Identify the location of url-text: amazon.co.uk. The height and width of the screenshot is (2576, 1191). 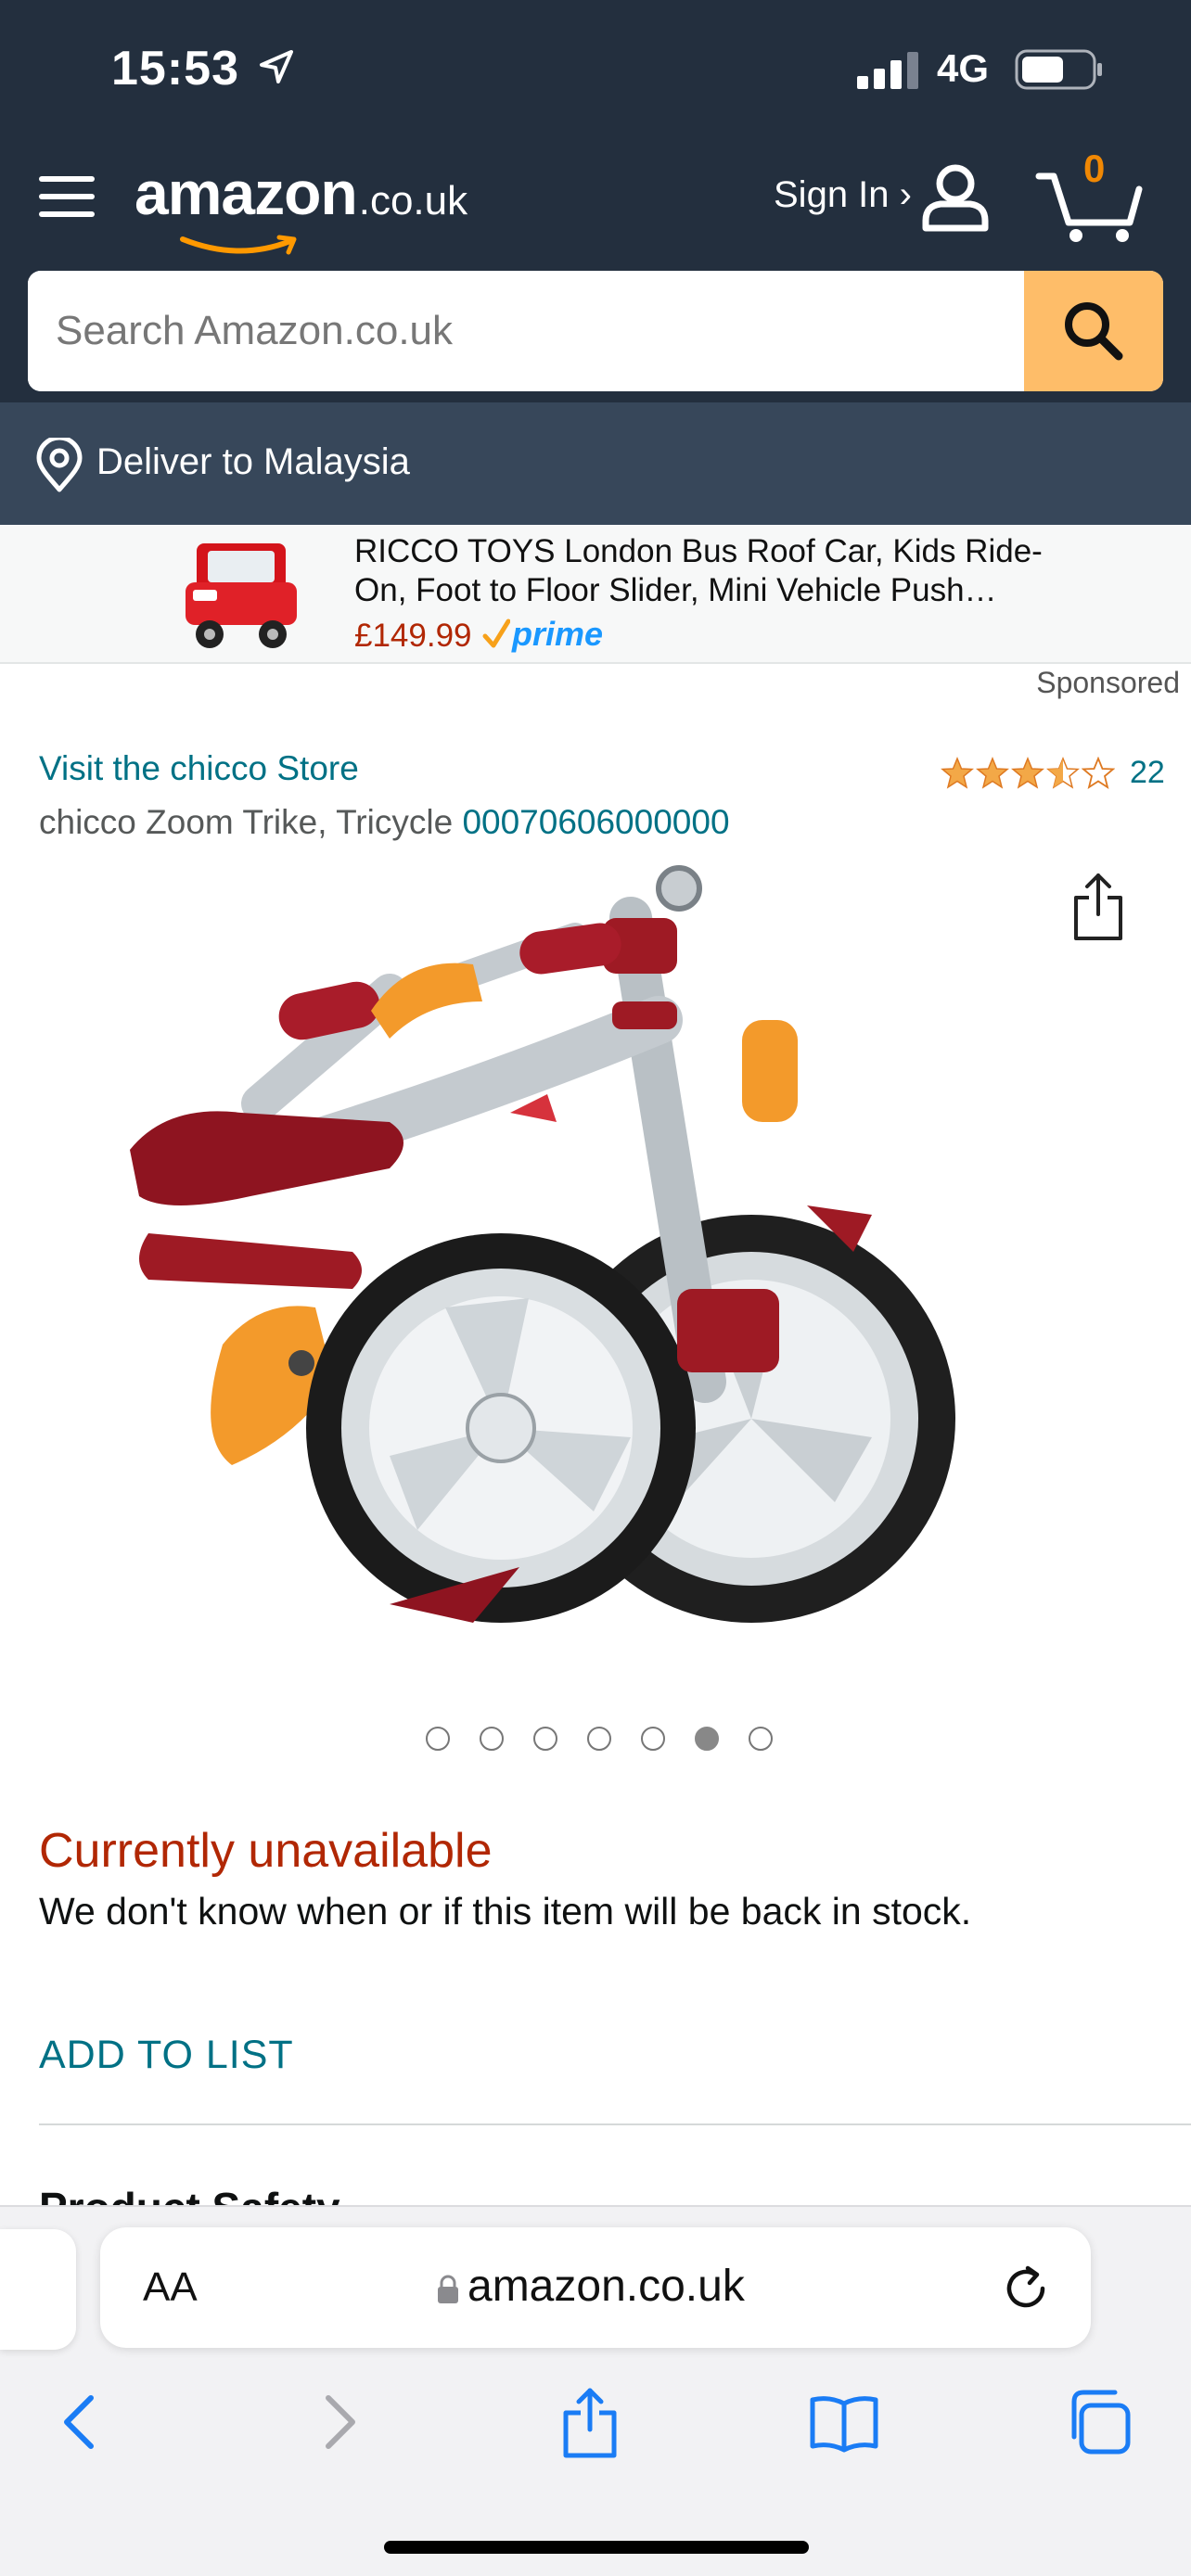
(606, 2286).